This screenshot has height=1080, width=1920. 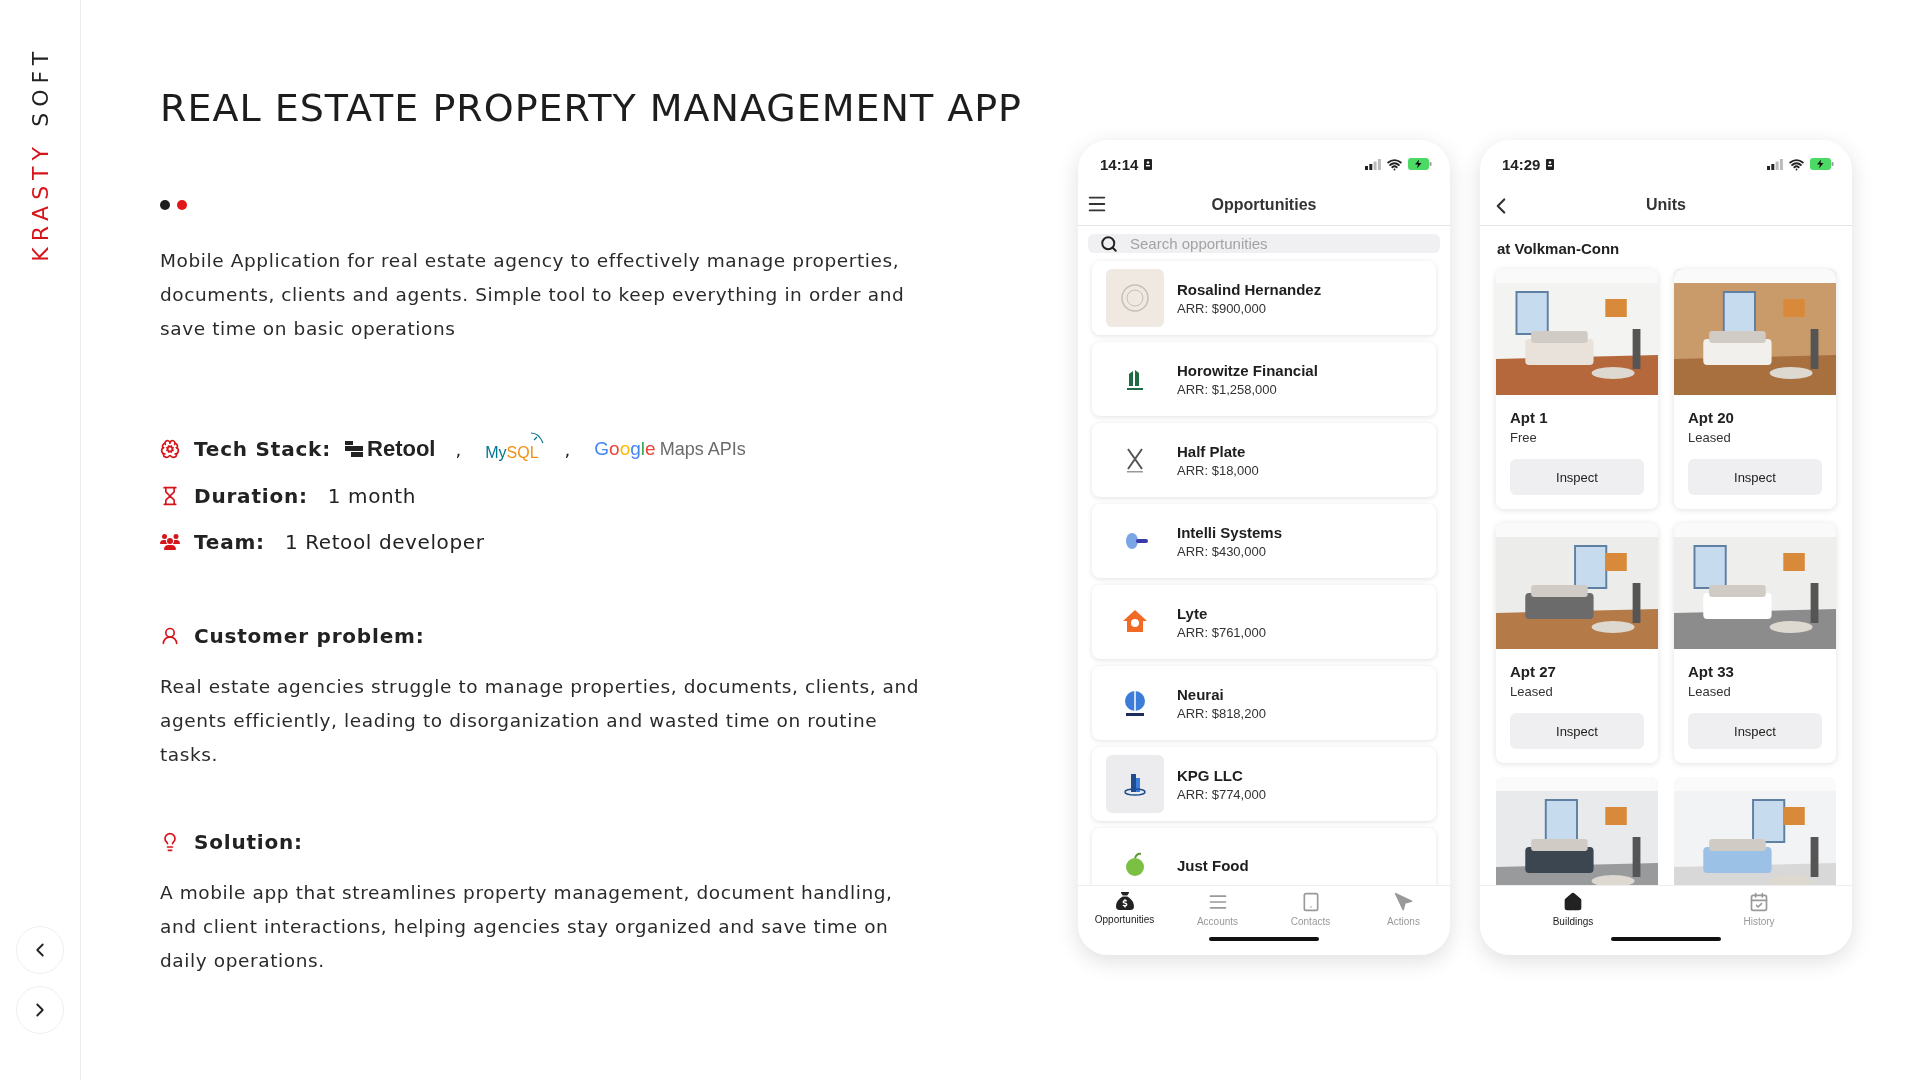 What do you see at coordinates (1264, 856) in the screenshot?
I see `opportunity-card: Just Food` at bounding box center [1264, 856].